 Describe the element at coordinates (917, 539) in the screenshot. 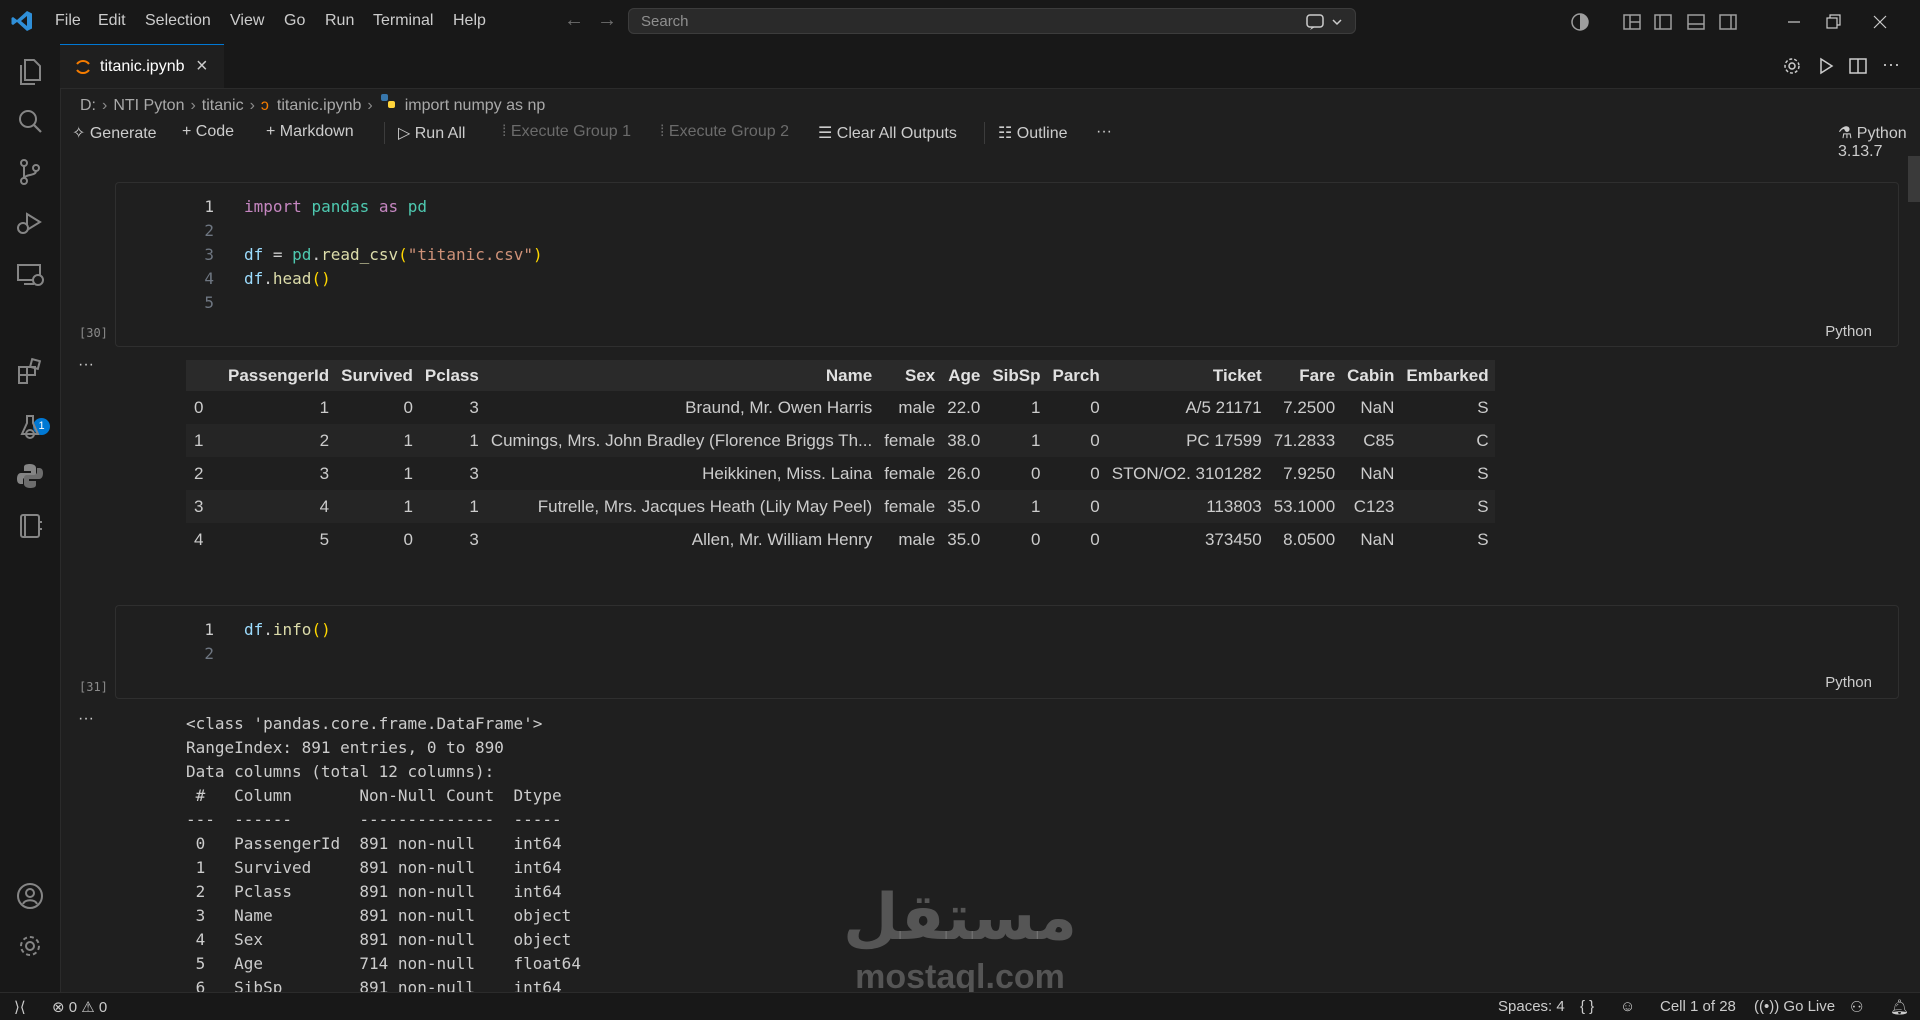

I see `table-cell: male` at that location.